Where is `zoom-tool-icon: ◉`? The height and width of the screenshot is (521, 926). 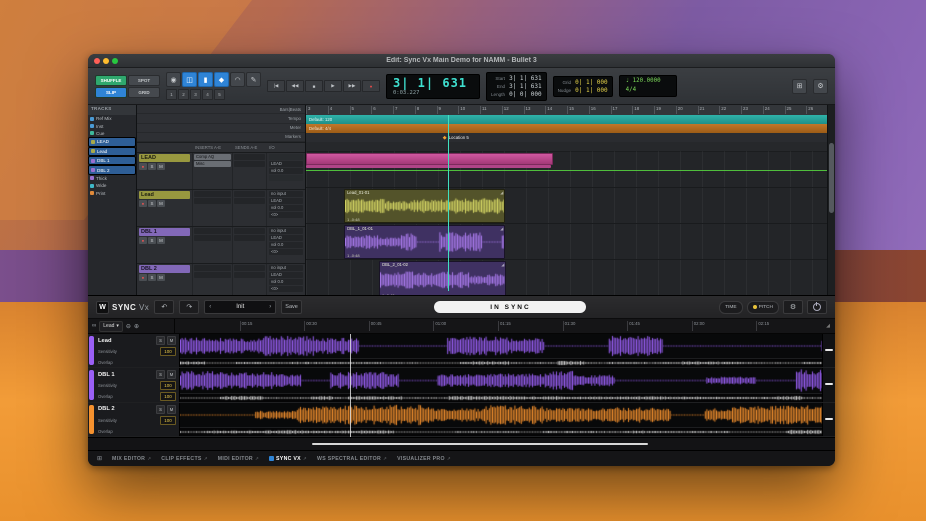 zoom-tool-icon: ◉ is located at coordinates (173, 79).